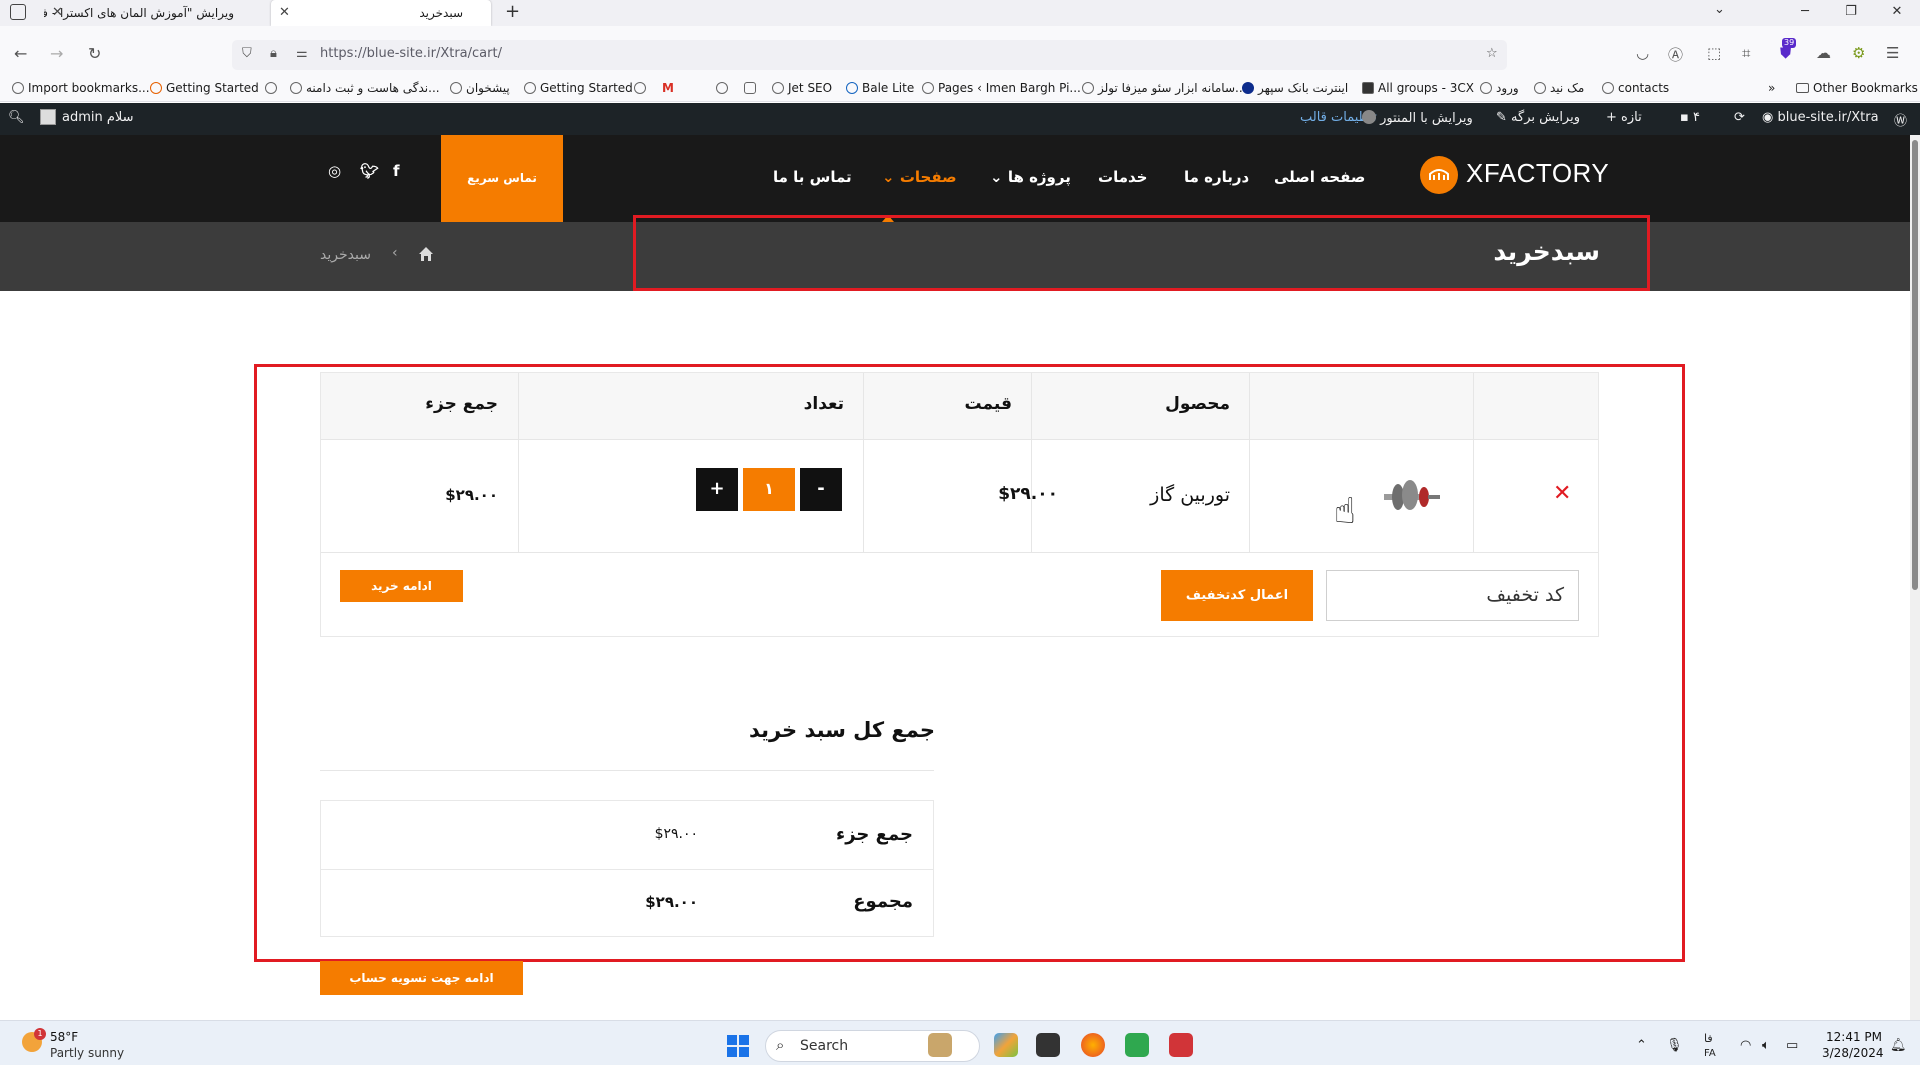 Image resolution: width=1920 pixels, height=1065 pixels. What do you see at coordinates (1452, 595) in the screenshot?
I see `coupon-code-input: کد تخفیف` at bounding box center [1452, 595].